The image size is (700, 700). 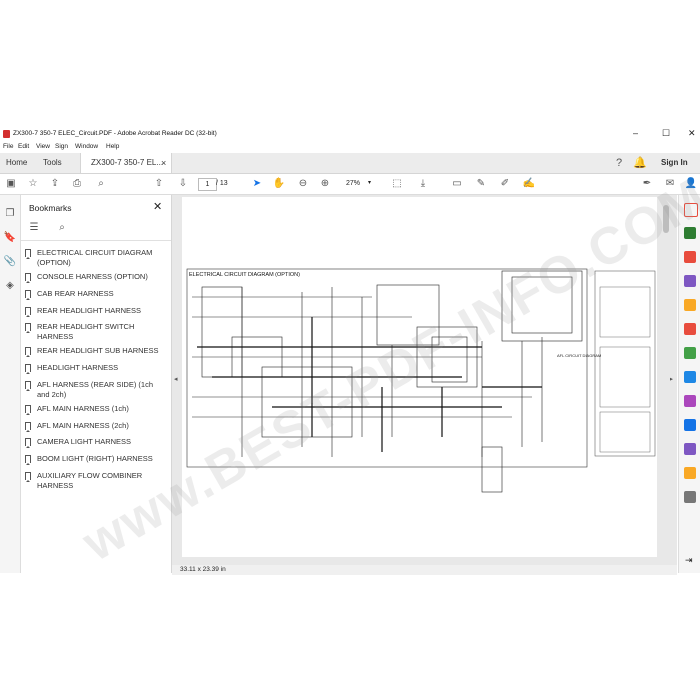 What do you see at coordinates (157, 206) in the screenshot?
I see `close-panel-icon: ✕` at bounding box center [157, 206].